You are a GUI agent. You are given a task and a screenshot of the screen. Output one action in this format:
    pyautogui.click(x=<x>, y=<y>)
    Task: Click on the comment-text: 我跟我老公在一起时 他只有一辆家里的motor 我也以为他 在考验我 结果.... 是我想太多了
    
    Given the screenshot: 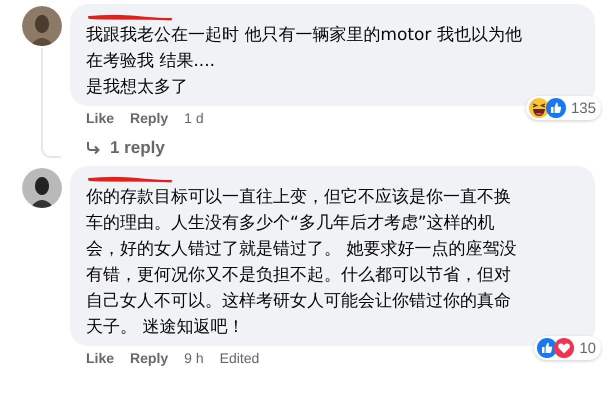 What is the action you would take?
    pyautogui.click(x=304, y=61)
    